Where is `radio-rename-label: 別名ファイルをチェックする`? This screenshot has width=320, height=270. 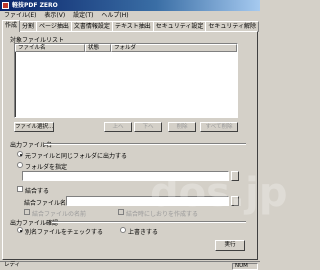 radio-rename-label: 別名ファイルをチェックする is located at coordinates (64, 232).